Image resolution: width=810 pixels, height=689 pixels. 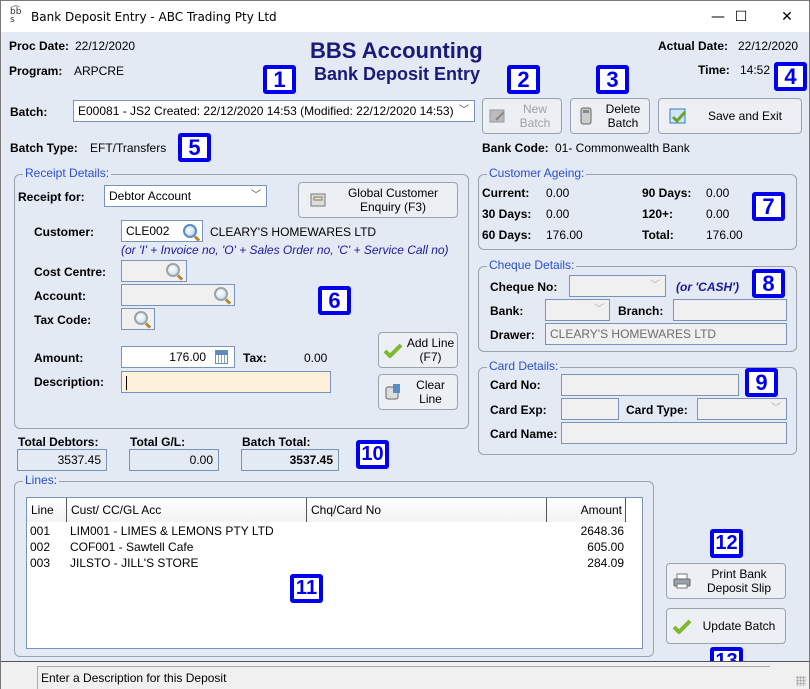 What do you see at coordinates (318, 200) in the screenshot?
I see `cabinet-icon` at bounding box center [318, 200].